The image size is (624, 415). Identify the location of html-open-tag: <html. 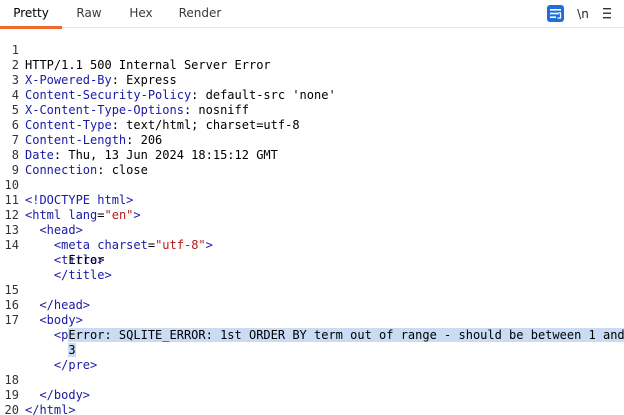
(43, 215).